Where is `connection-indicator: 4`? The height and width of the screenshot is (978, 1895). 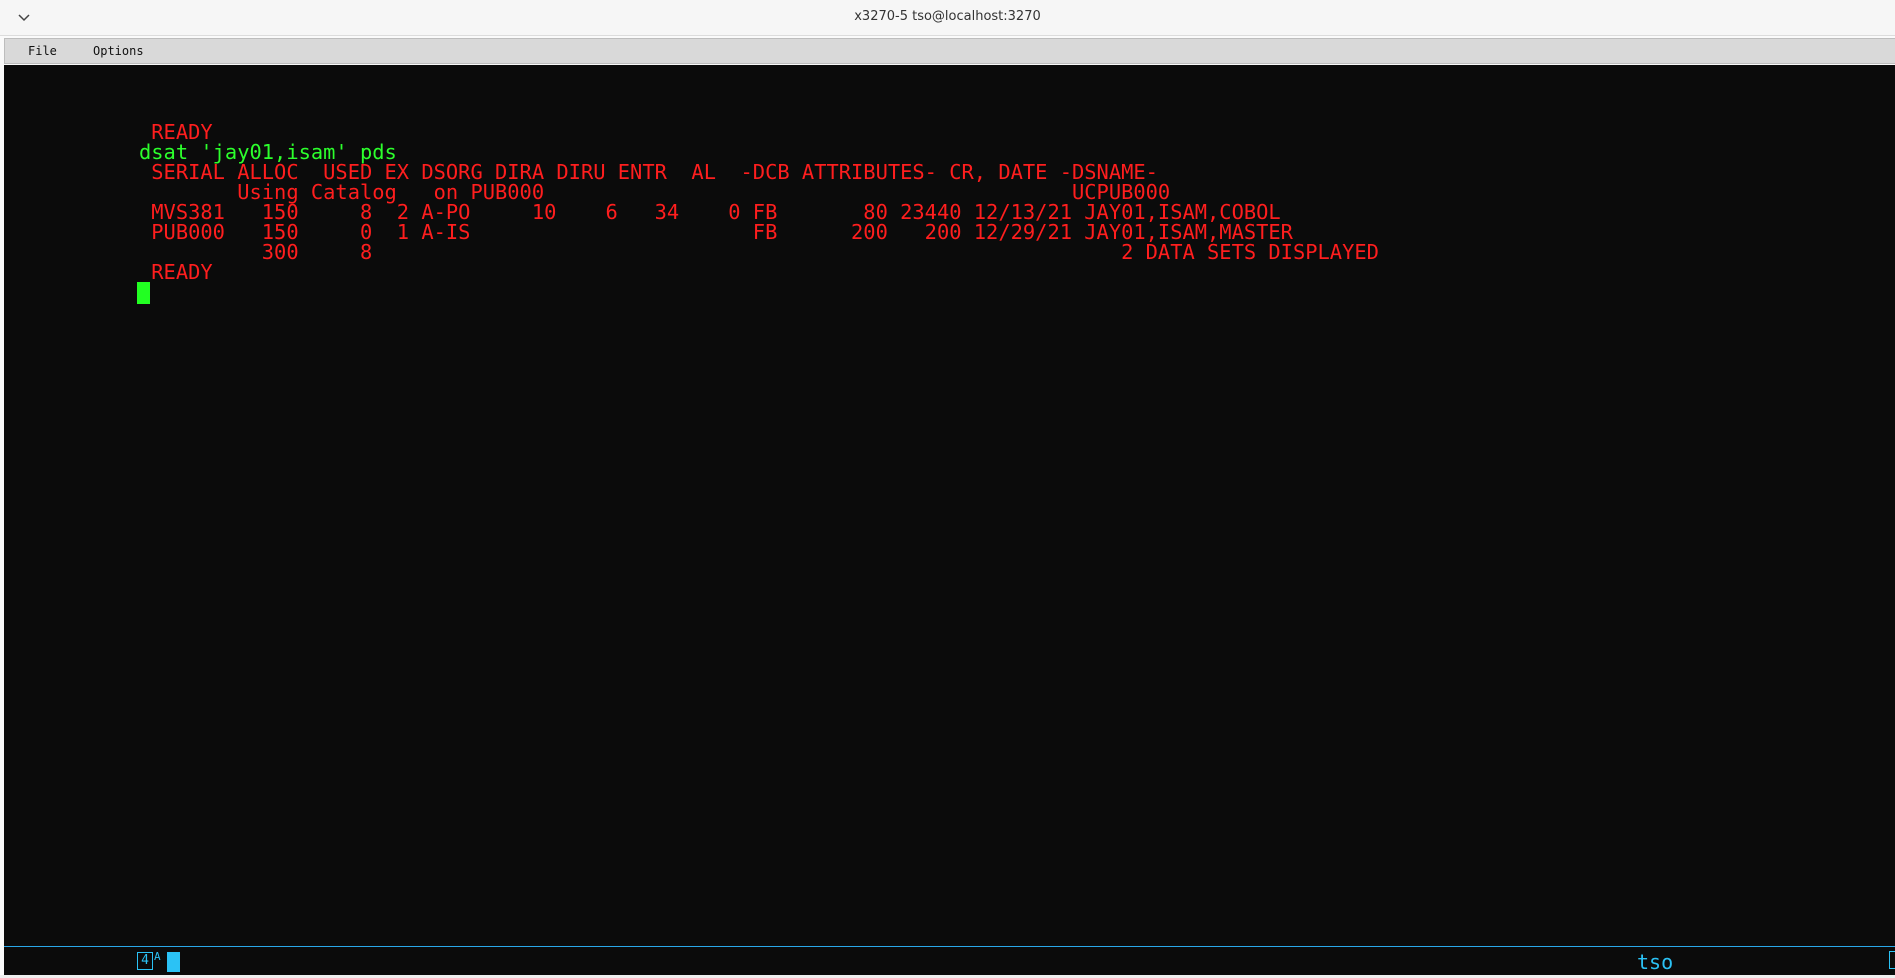
connection-indicator: 4 is located at coordinates (145, 961).